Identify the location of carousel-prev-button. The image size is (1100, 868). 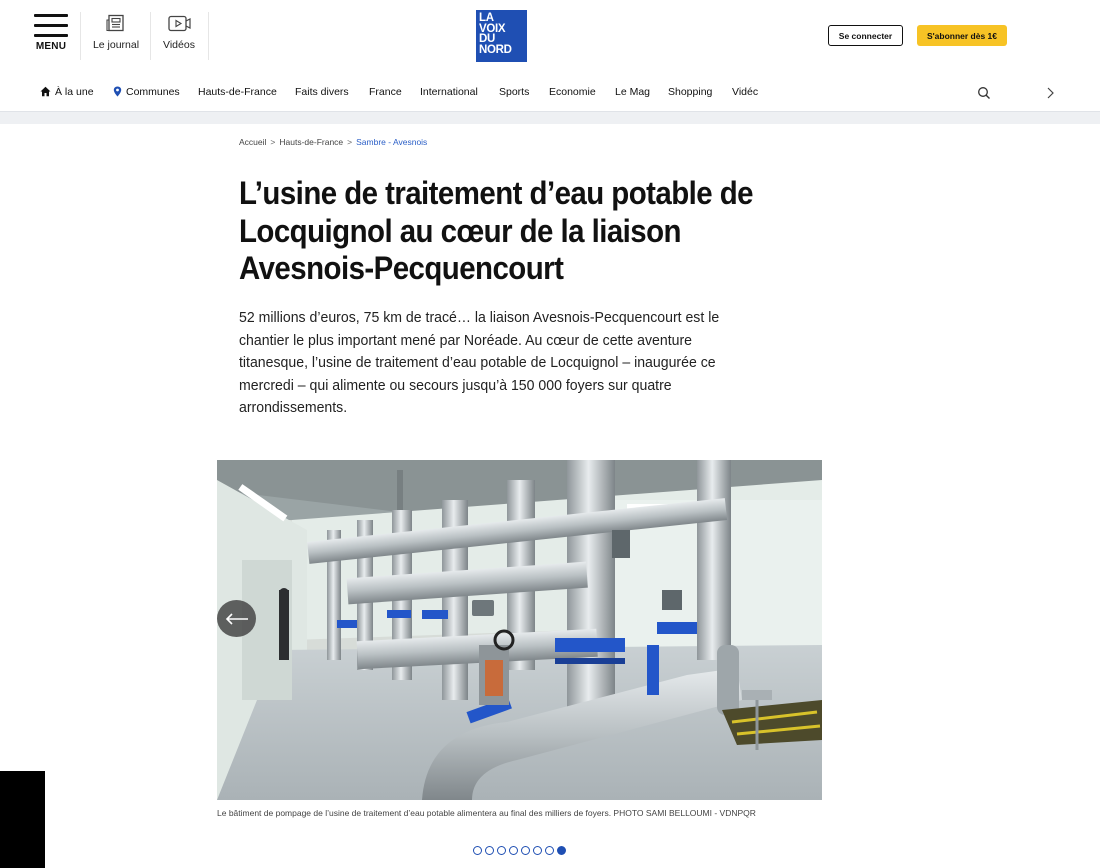
(236, 618).